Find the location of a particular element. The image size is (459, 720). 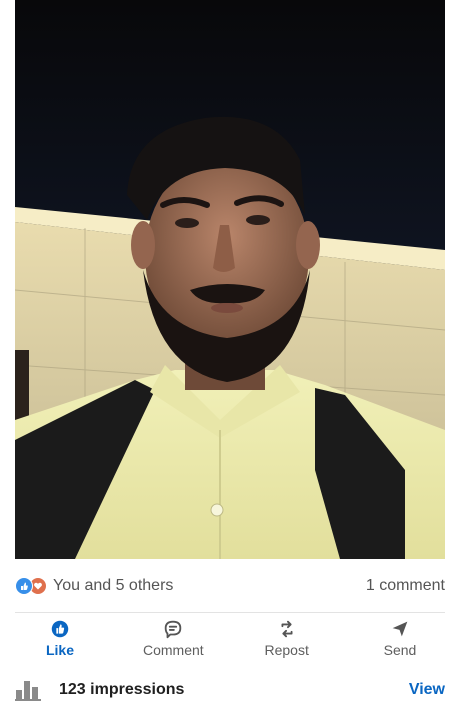

repost-icon is located at coordinates (287, 629).